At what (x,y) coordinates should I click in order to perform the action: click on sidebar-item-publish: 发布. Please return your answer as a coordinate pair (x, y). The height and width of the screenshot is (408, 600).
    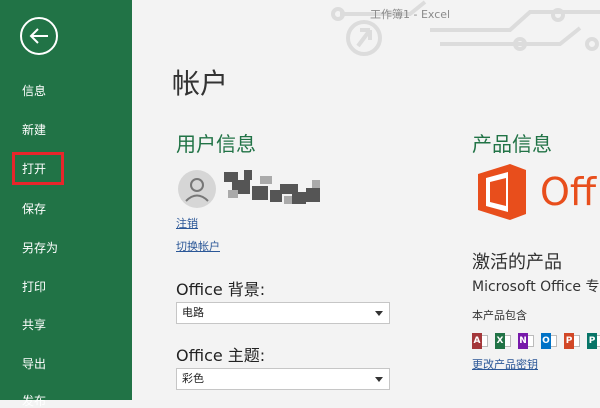
    Looking at the image, I should click on (34, 401).